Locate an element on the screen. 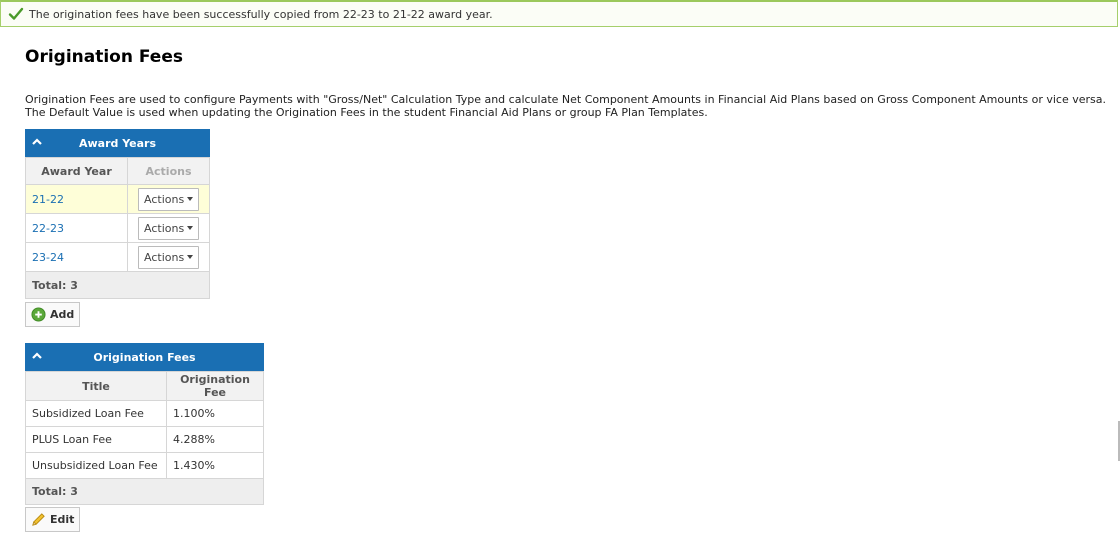 The image size is (1120, 541). add-circle-icon is located at coordinates (38, 314).